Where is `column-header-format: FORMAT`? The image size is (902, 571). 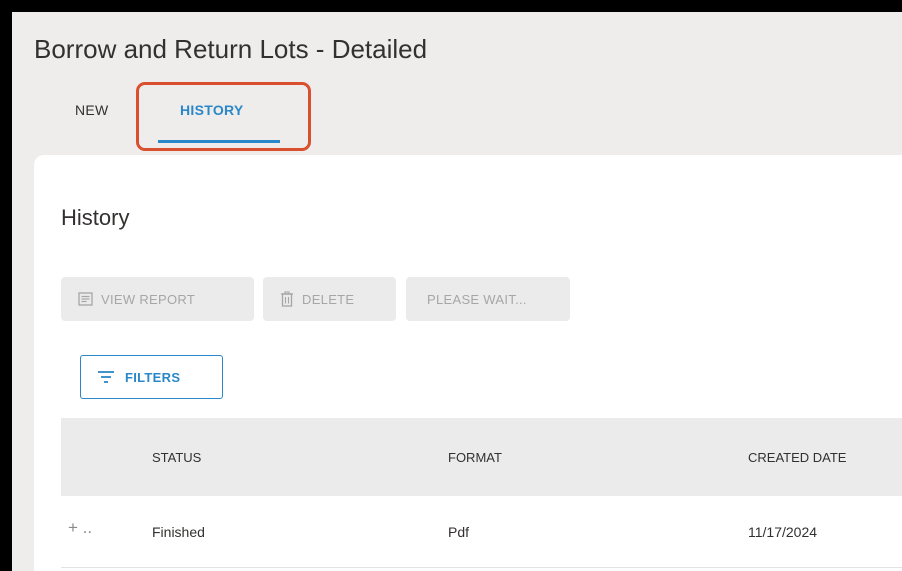
column-header-format: FORMAT is located at coordinates (475, 457).